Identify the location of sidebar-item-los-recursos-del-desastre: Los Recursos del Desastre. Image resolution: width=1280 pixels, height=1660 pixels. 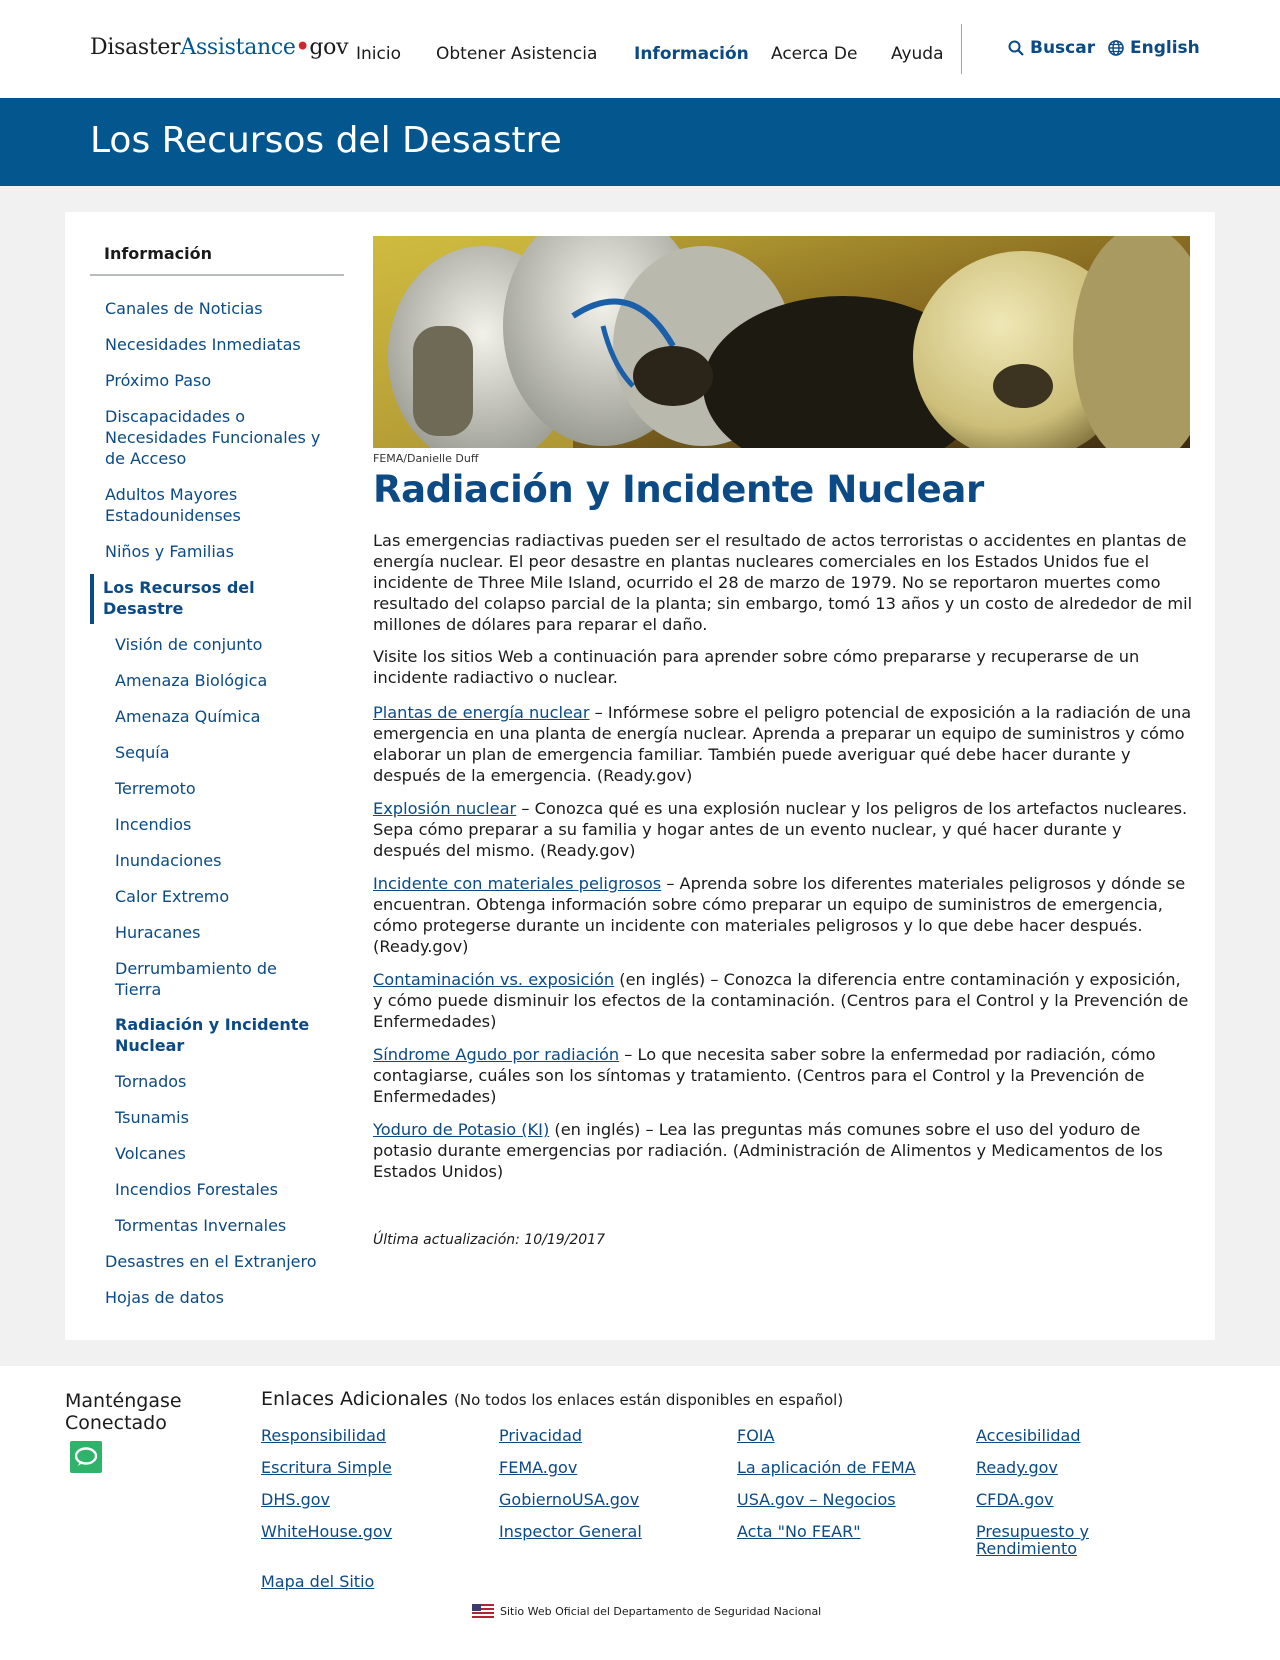
(193, 598).